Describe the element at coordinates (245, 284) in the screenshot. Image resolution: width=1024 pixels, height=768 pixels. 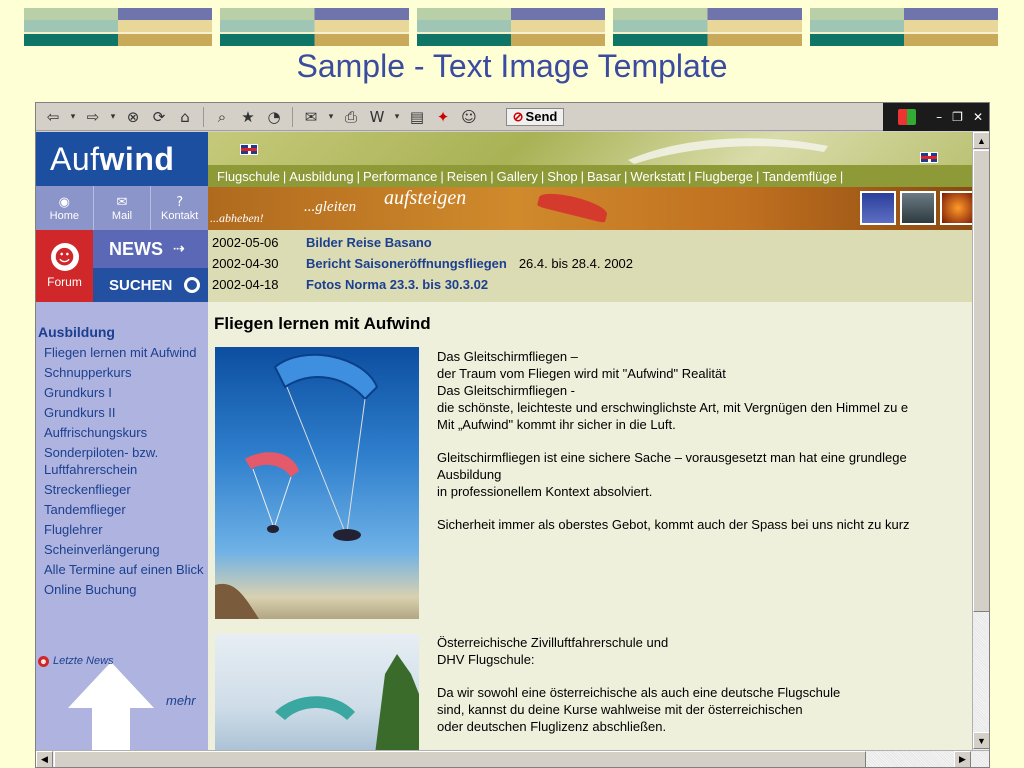
I see `news-date: 2002-04-18` at that location.